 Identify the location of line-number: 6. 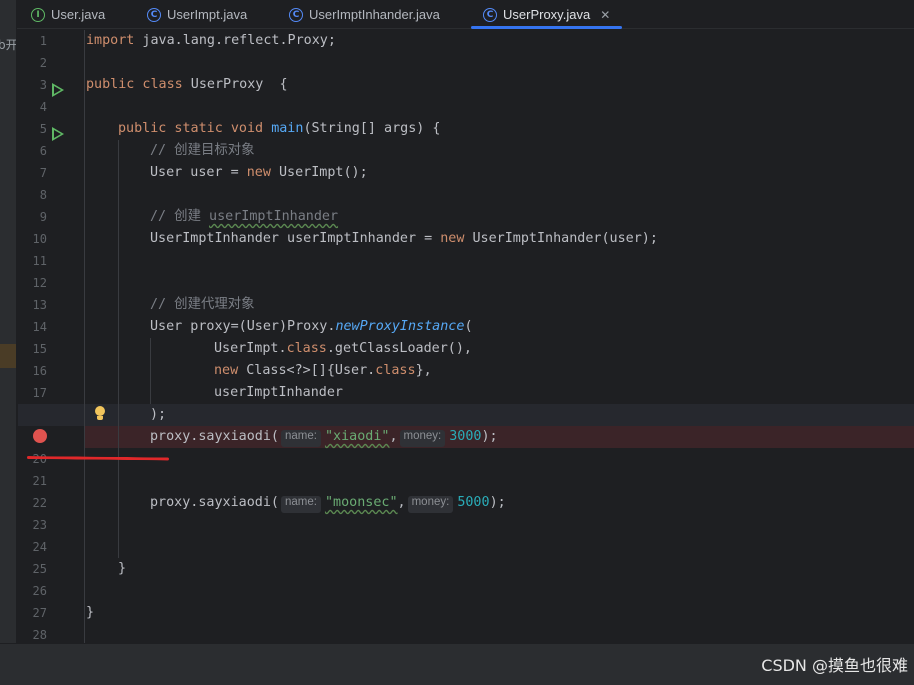
(43, 151).